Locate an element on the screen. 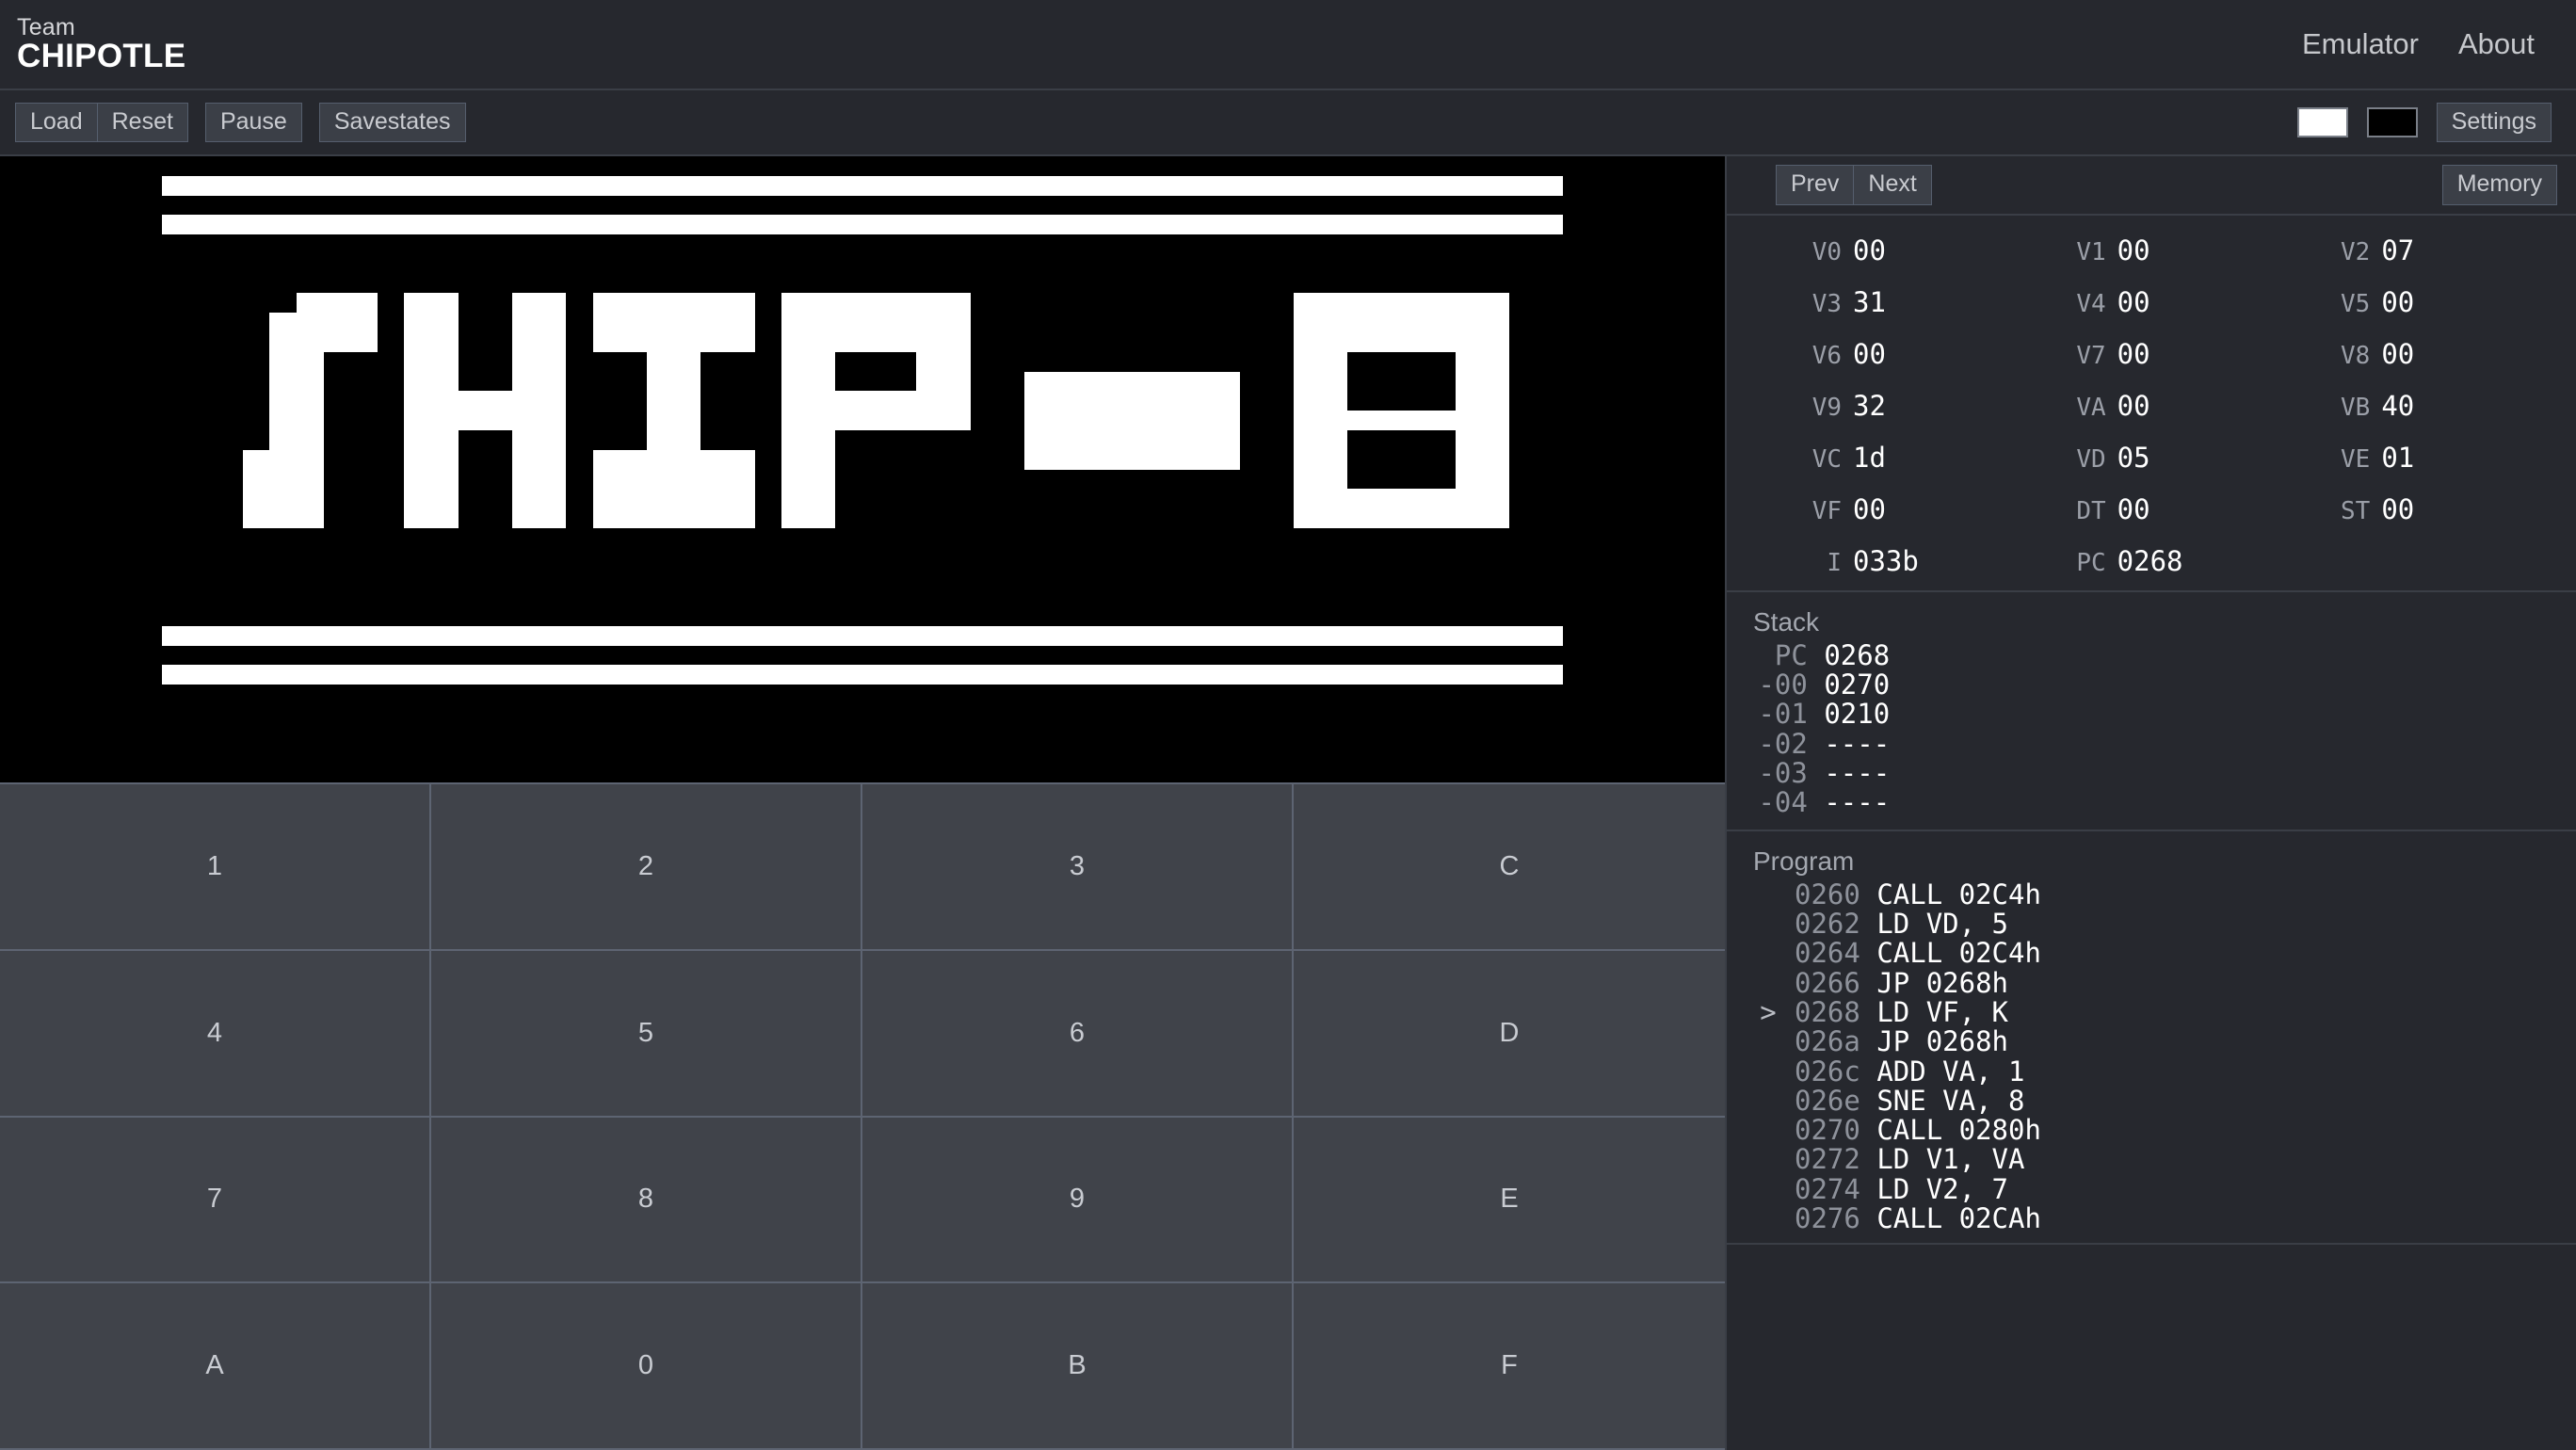  keypad-key-b: B is located at coordinates (1078, 1366).